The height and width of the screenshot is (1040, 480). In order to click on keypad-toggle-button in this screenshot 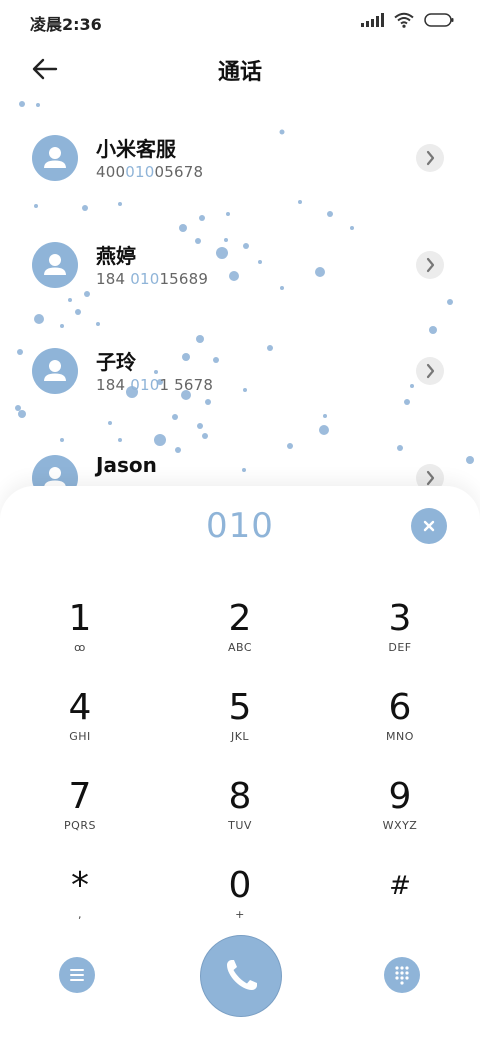, I will do `click(402, 975)`.